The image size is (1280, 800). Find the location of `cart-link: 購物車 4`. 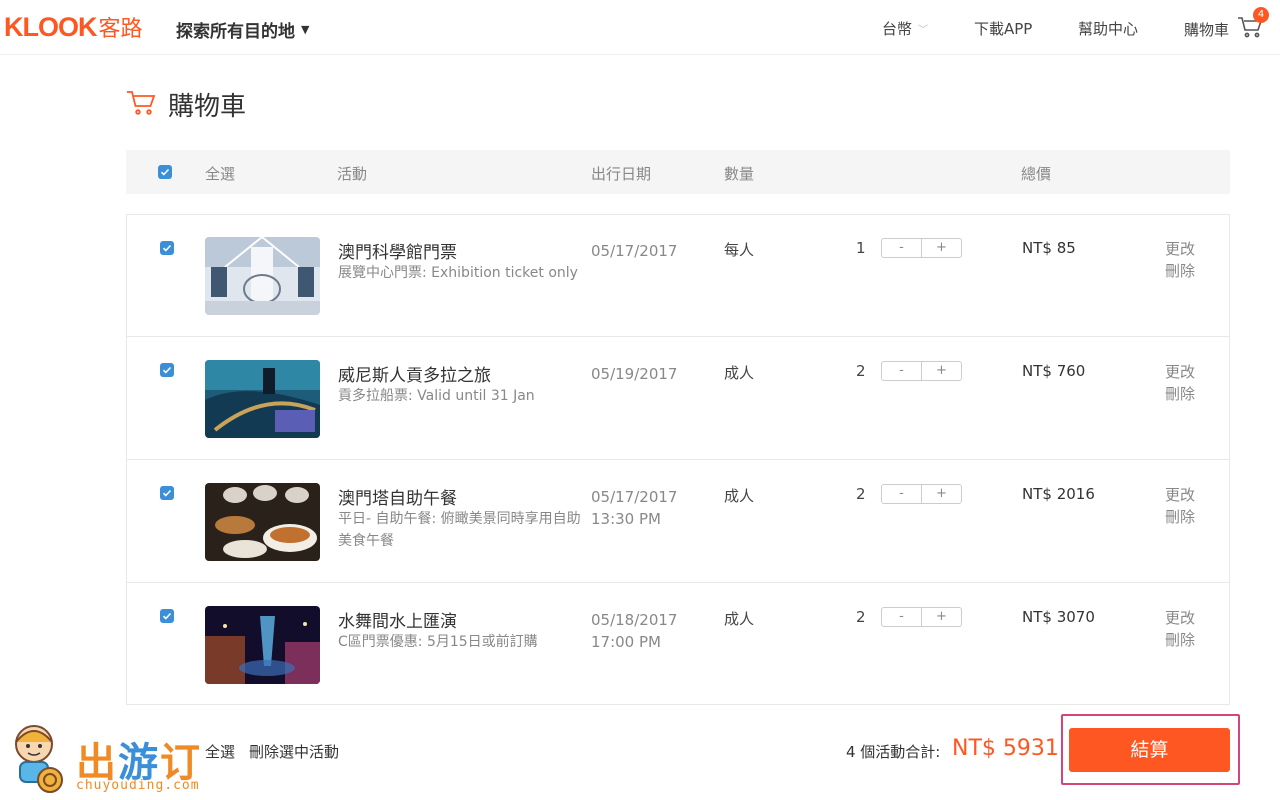

cart-link: 購物車 4 is located at coordinates (1227, 23).